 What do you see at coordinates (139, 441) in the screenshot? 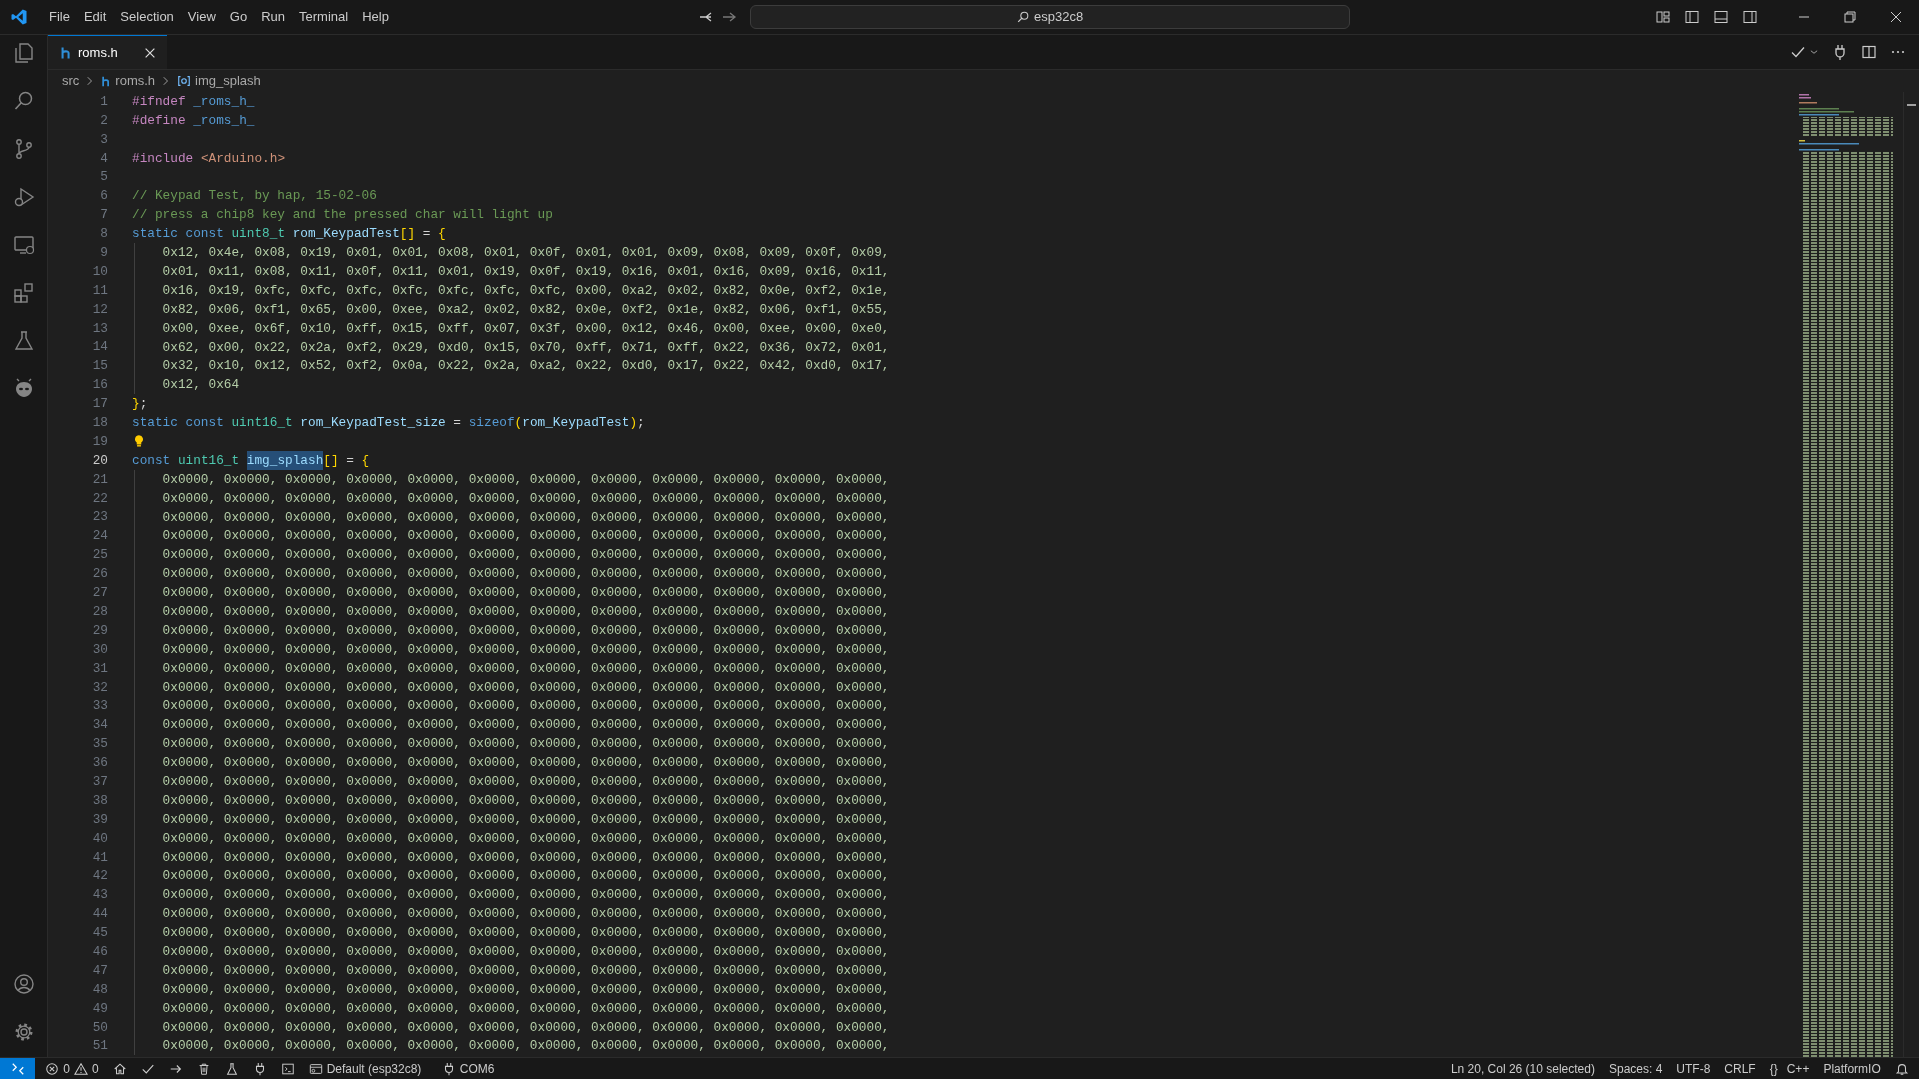
I see `lightbulb-icon` at bounding box center [139, 441].